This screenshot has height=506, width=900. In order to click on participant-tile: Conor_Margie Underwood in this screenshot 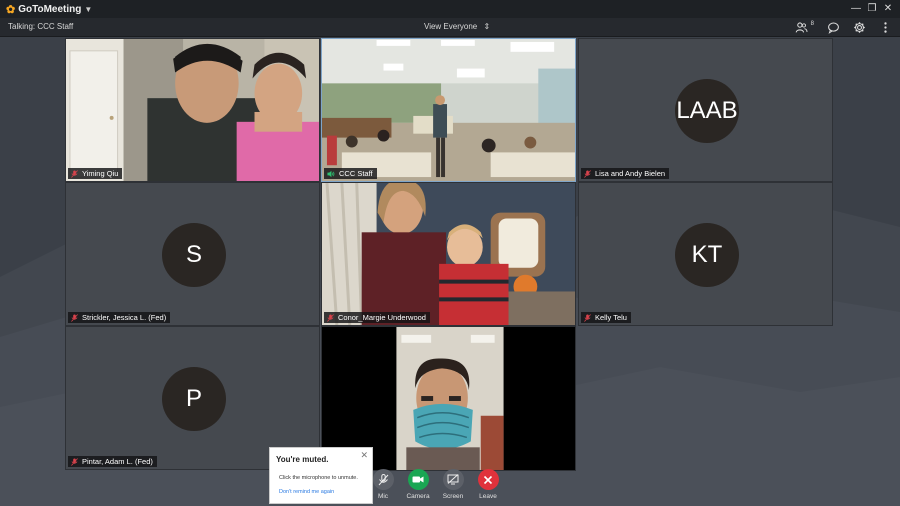, I will do `click(448, 254)`.